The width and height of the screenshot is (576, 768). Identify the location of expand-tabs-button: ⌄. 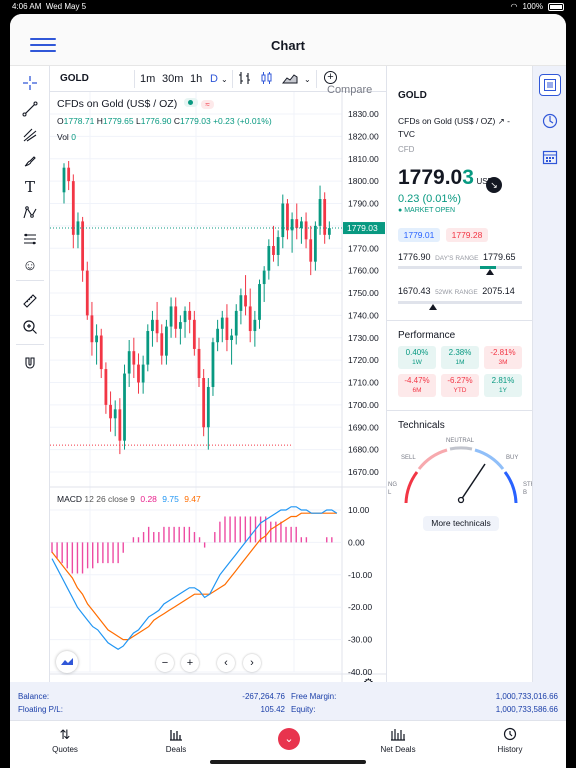
(289, 739).